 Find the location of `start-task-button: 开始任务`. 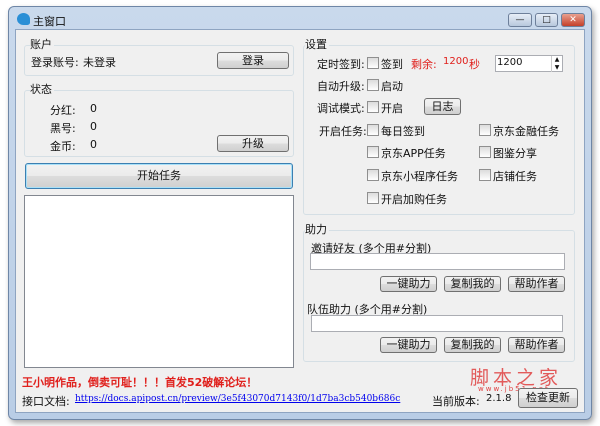

start-task-button: 开始任务 is located at coordinates (159, 176).